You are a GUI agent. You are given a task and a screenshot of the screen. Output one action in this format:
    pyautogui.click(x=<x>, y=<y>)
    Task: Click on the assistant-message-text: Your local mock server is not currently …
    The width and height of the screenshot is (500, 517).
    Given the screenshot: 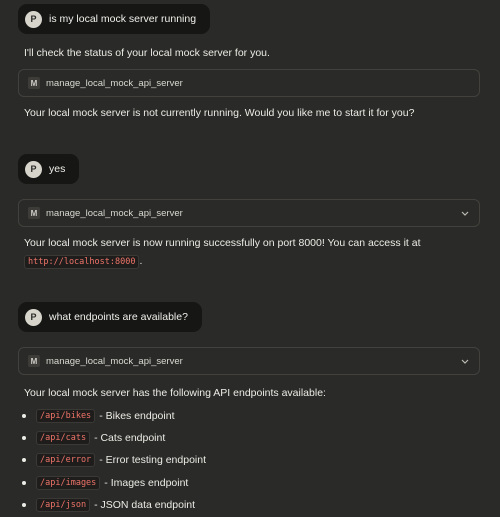 What is the action you would take?
    pyautogui.click(x=219, y=113)
    